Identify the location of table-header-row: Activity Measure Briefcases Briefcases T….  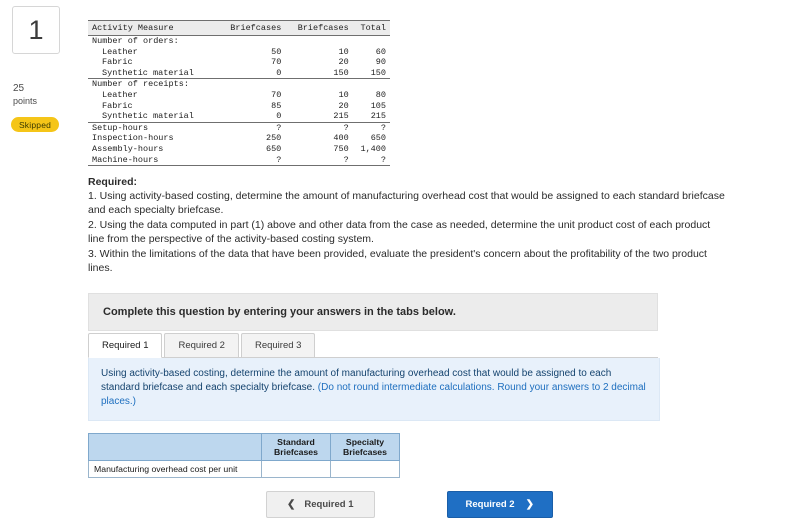
(239, 28).